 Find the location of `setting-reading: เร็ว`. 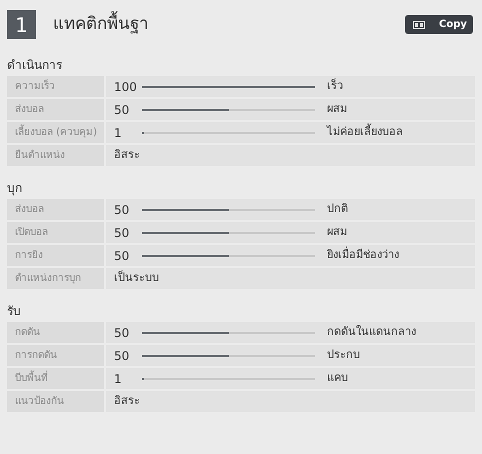

setting-reading: เร็ว is located at coordinates (335, 86).